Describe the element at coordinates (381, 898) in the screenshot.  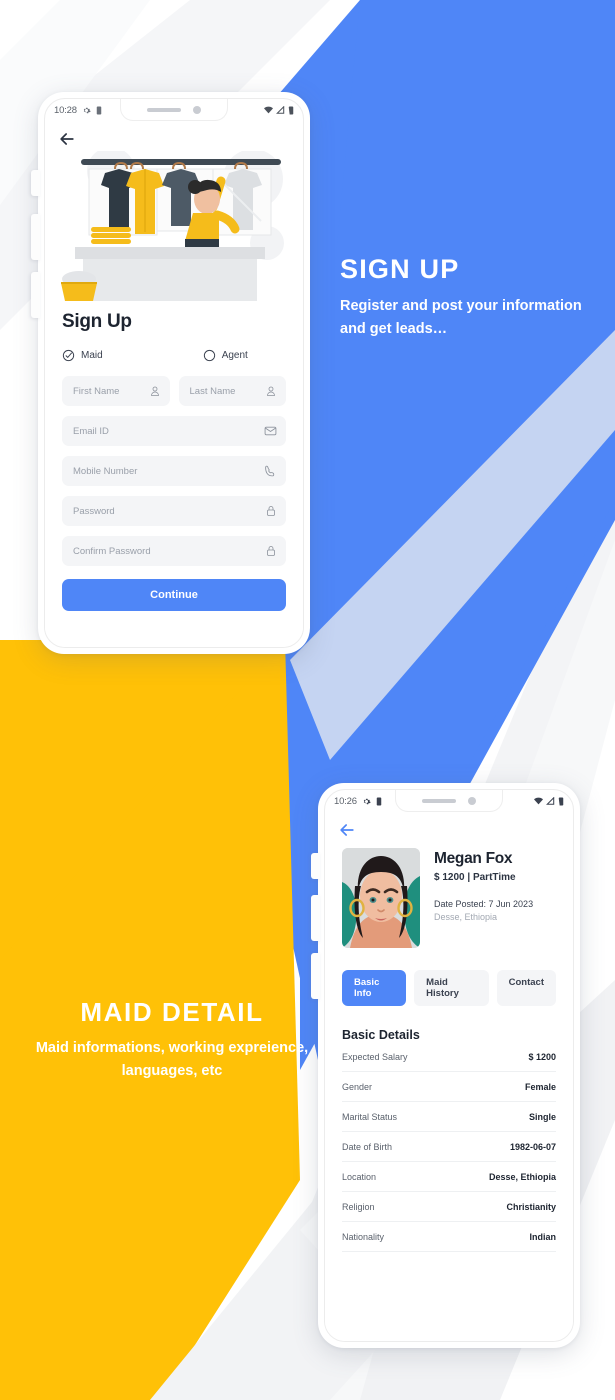
I see `avatar` at that location.